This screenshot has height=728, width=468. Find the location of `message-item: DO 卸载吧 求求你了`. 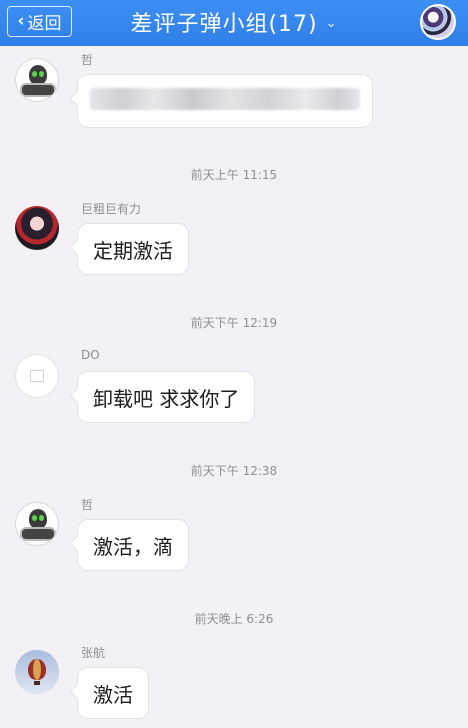

message-item: DO 卸载吧 求求你了 is located at coordinates (234, 387).